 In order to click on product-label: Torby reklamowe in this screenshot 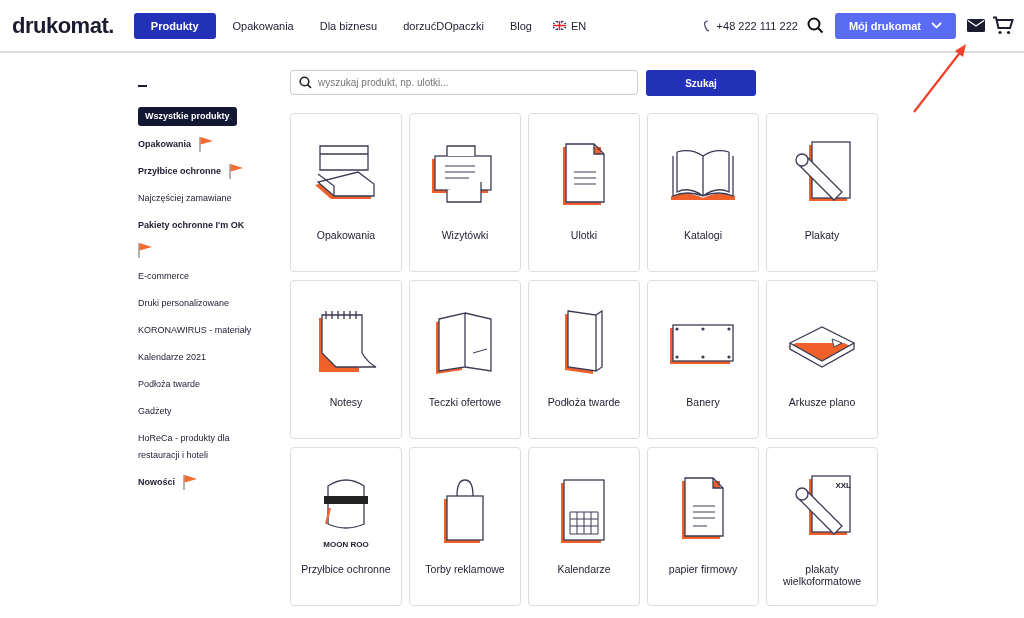, I will do `click(465, 569)`.